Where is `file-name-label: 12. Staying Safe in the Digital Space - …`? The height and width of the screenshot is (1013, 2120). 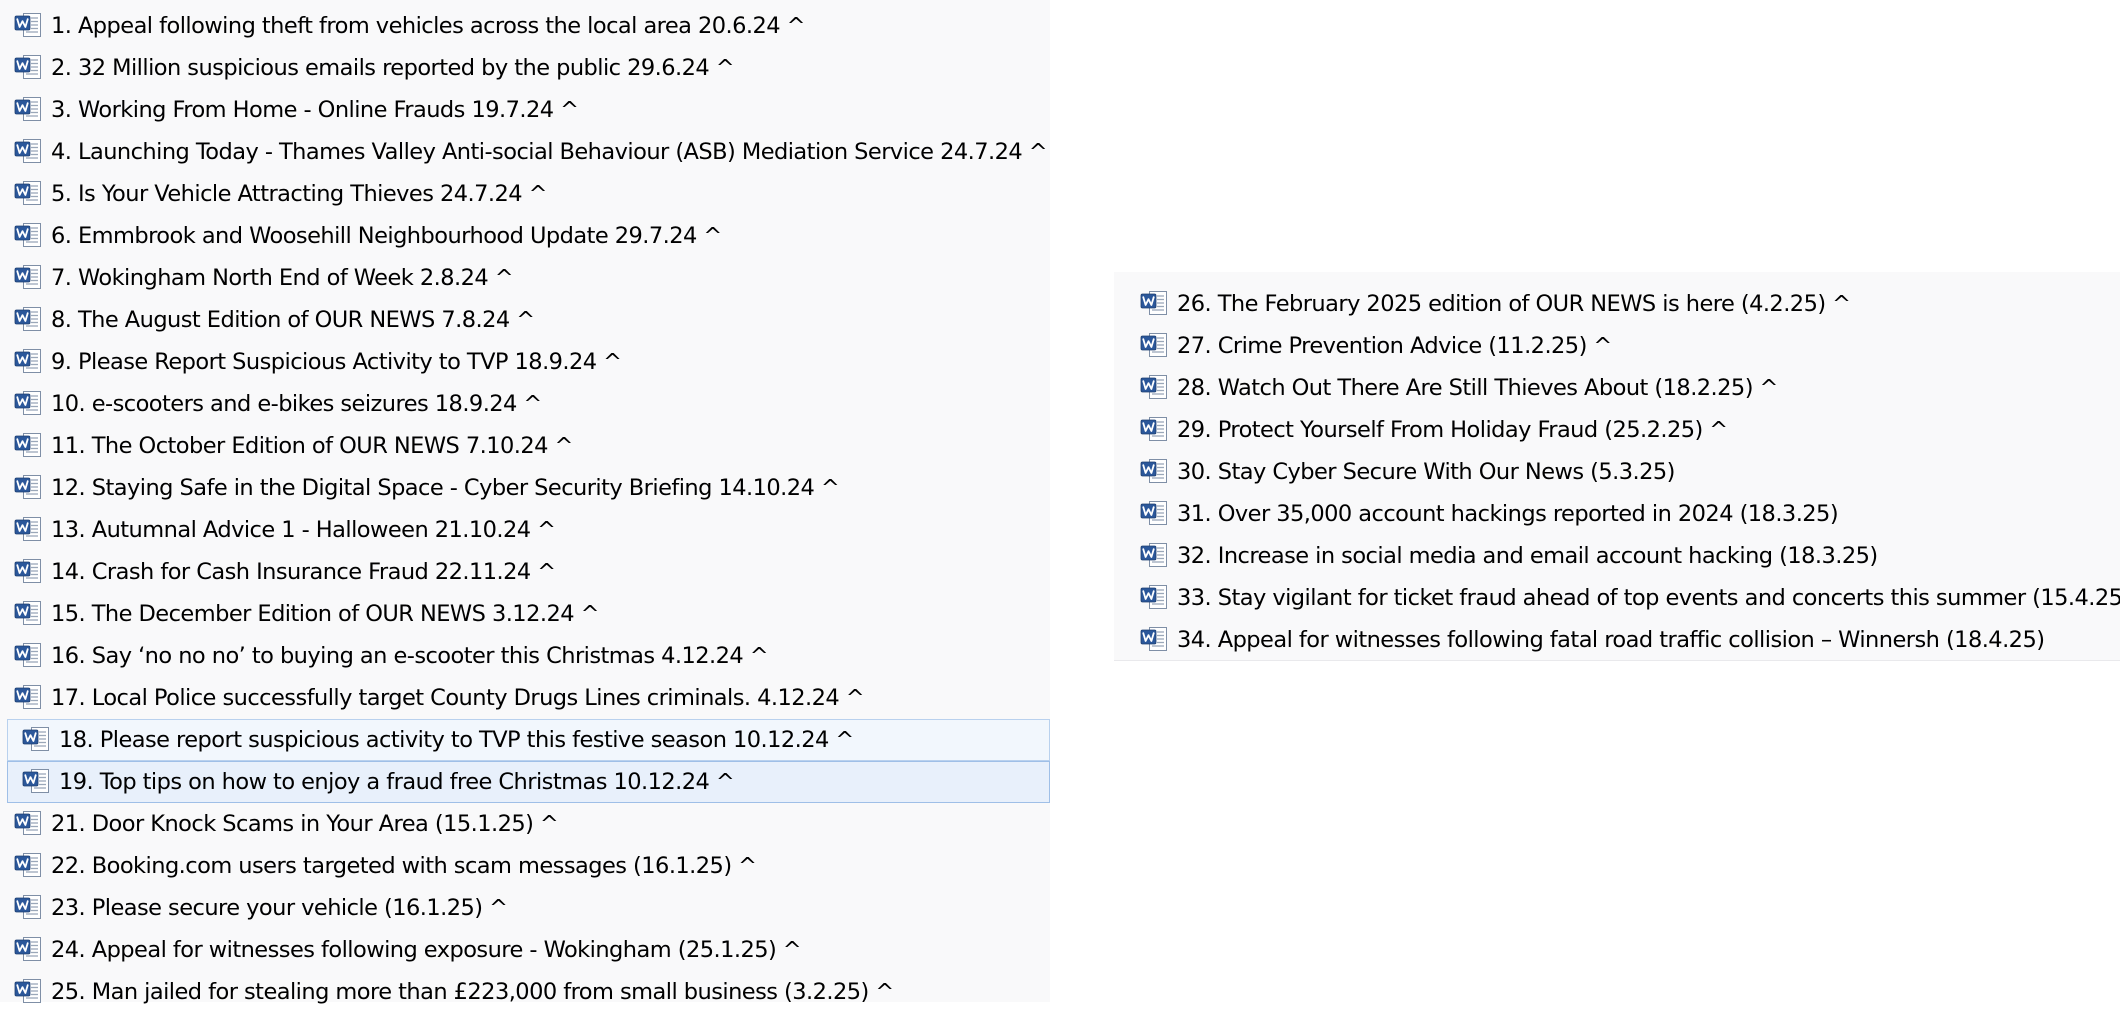 file-name-label: 12. Staying Safe in the Digital Space - … is located at coordinates (445, 488).